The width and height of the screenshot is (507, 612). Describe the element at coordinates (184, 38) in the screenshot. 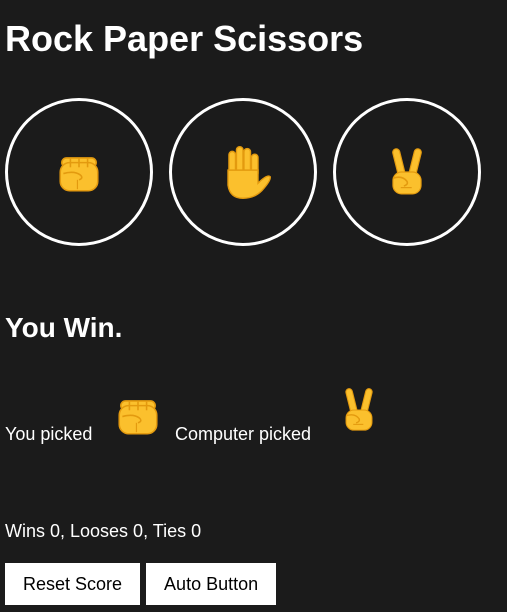

I see `page-title: Rock Paper Scissors` at that location.